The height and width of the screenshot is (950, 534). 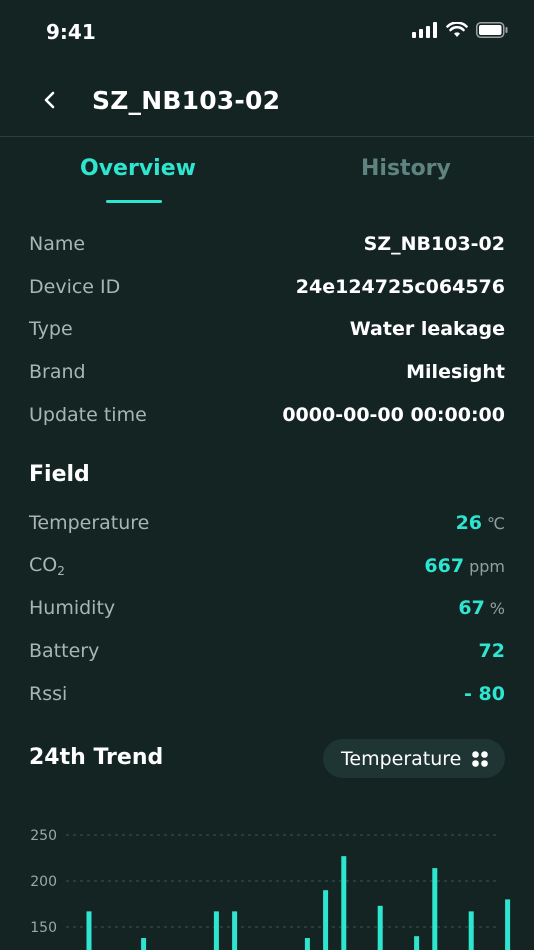 What do you see at coordinates (48, 694) in the screenshot?
I see `field-label: Rssi` at bounding box center [48, 694].